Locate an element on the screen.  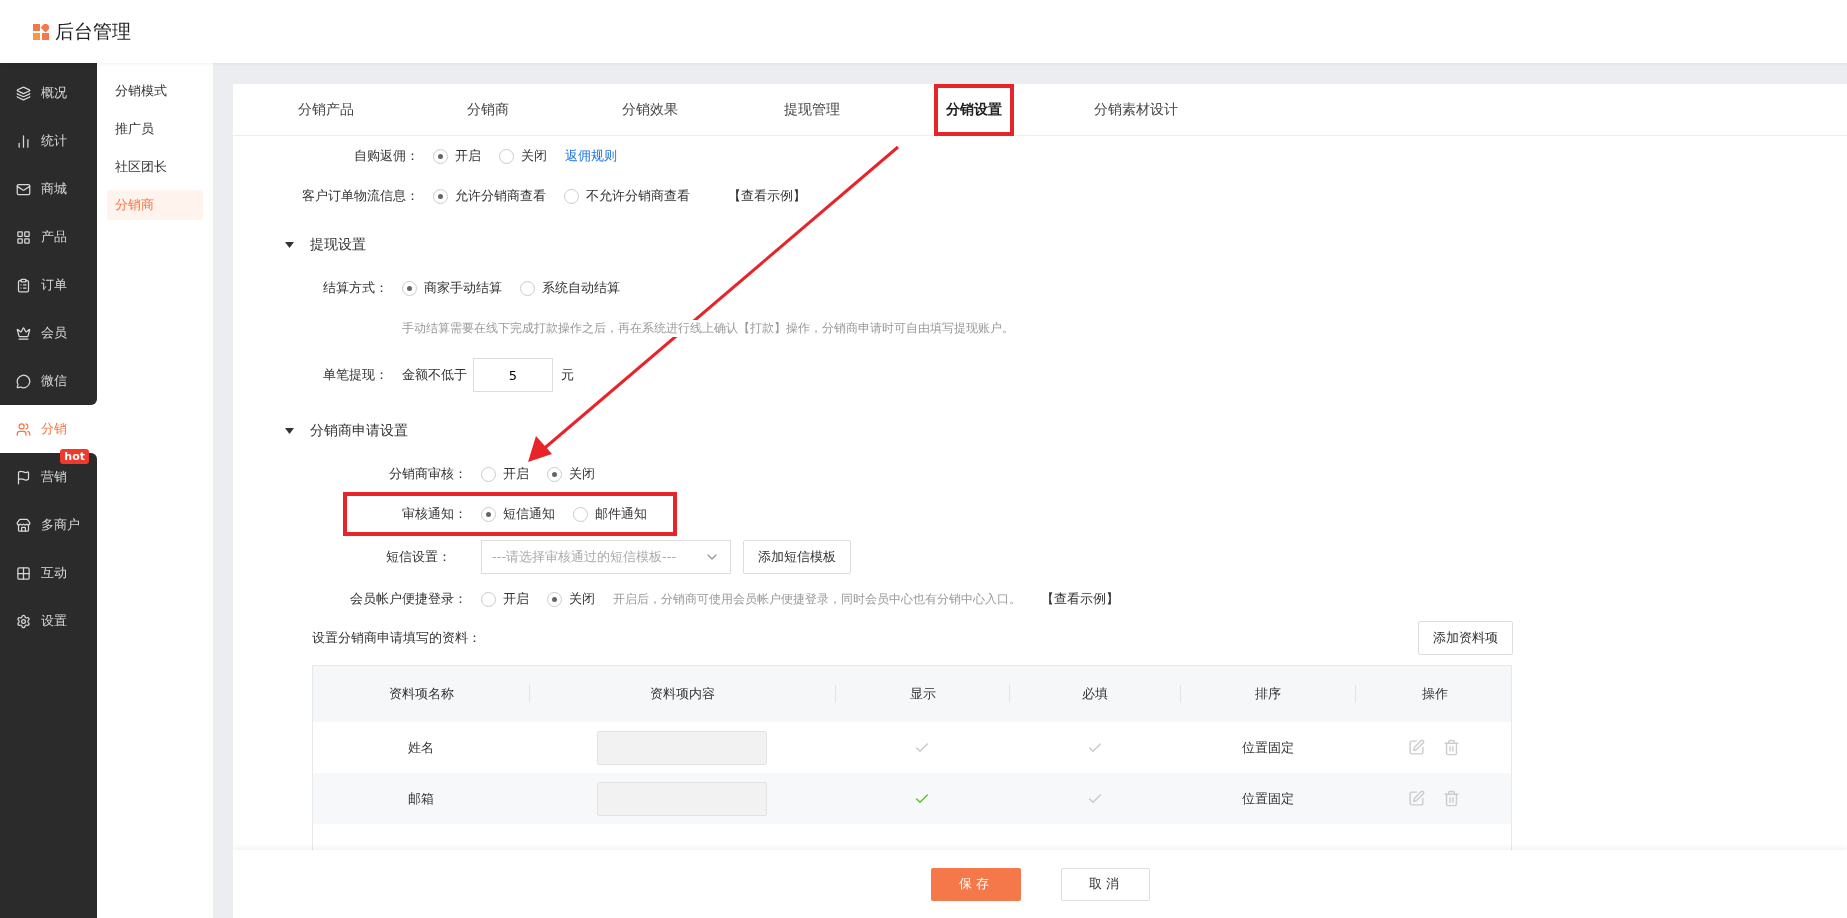
grid-icon is located at coordinates (23, 237).